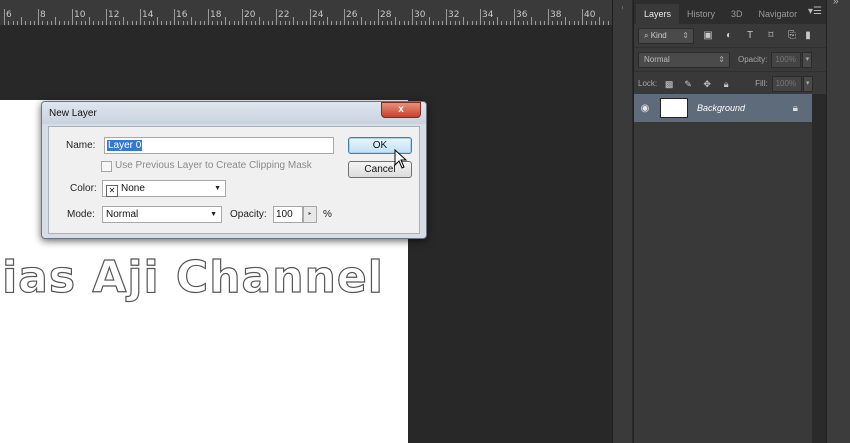 This screenshot has height=443, width=850. I want to click on pixel-filter-icon: ▣, so click(708, 36).